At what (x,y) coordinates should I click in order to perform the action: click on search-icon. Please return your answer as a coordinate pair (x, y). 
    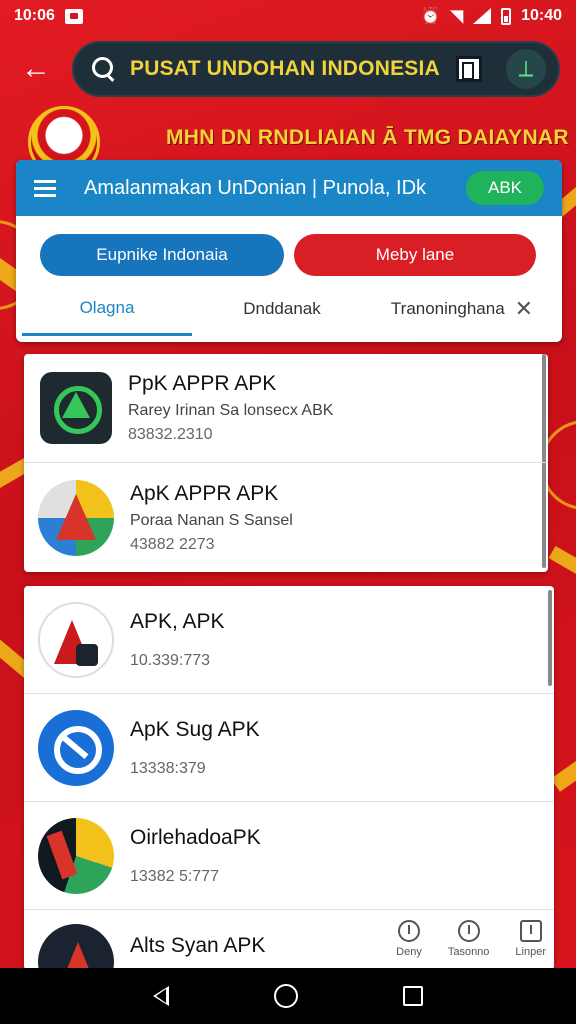
    Looking at the image, I should click on (104, 69).